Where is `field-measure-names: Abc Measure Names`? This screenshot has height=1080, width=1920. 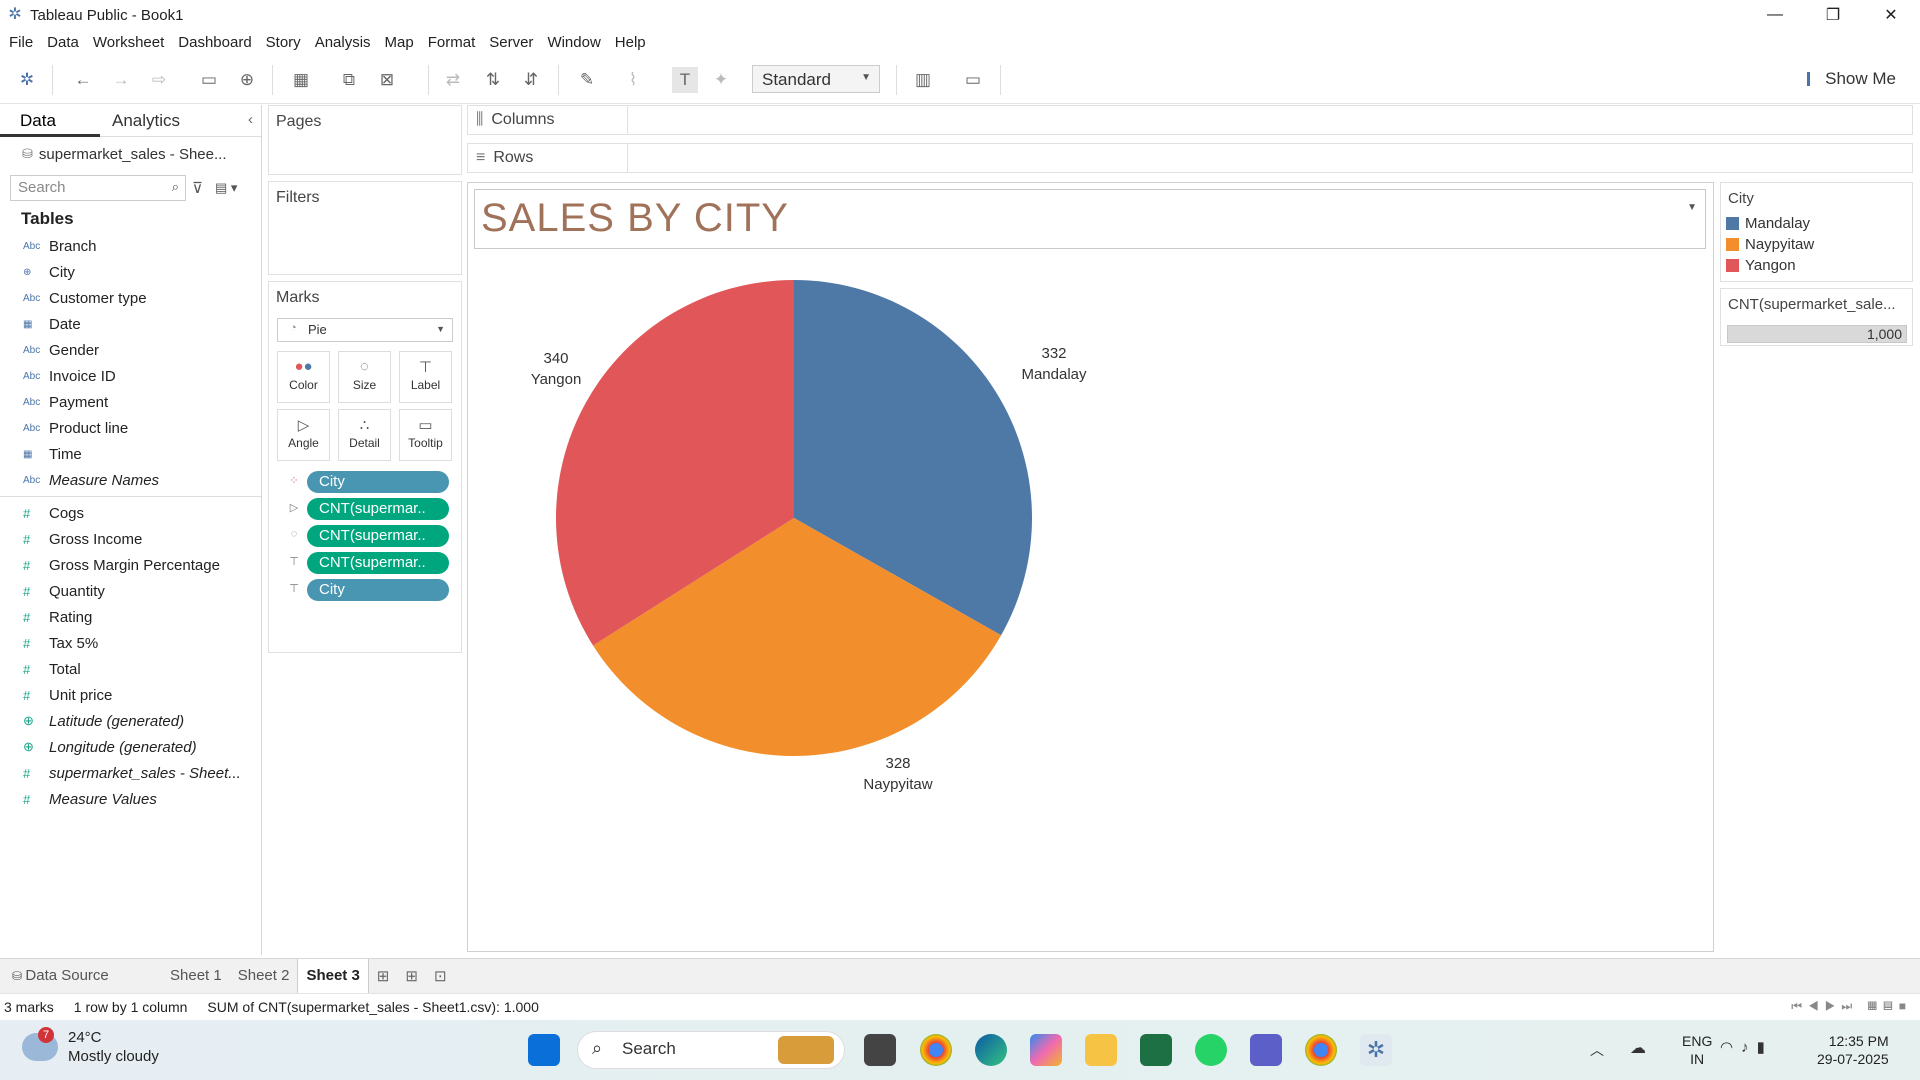
field-measure-names: Abc Measure Names is located at coordinates (130, 480).